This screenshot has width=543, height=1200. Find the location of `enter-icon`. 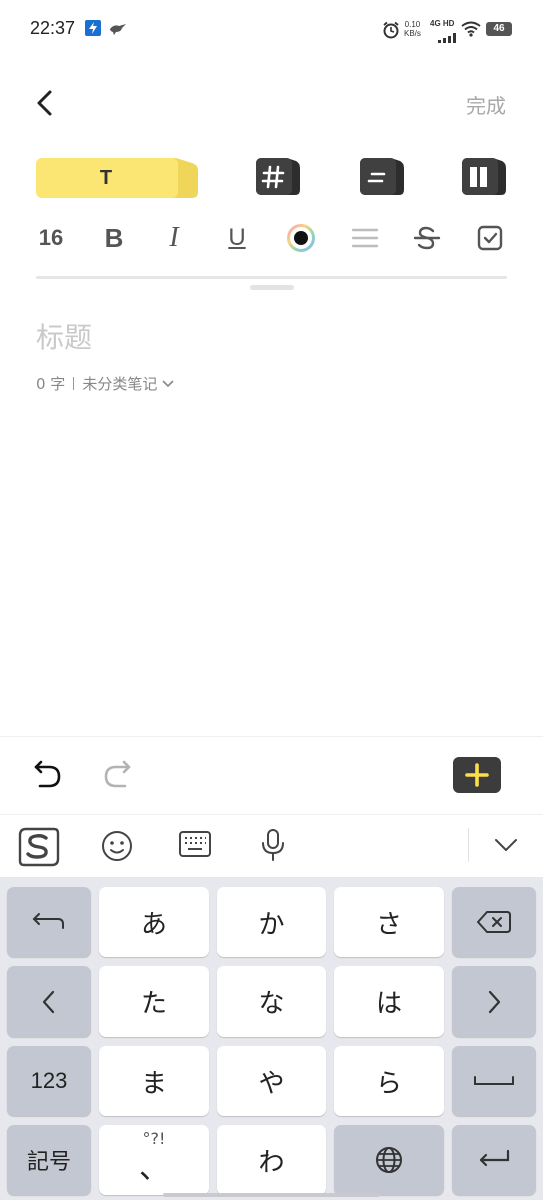

enter-icon is located at coordinates (494, 1158).